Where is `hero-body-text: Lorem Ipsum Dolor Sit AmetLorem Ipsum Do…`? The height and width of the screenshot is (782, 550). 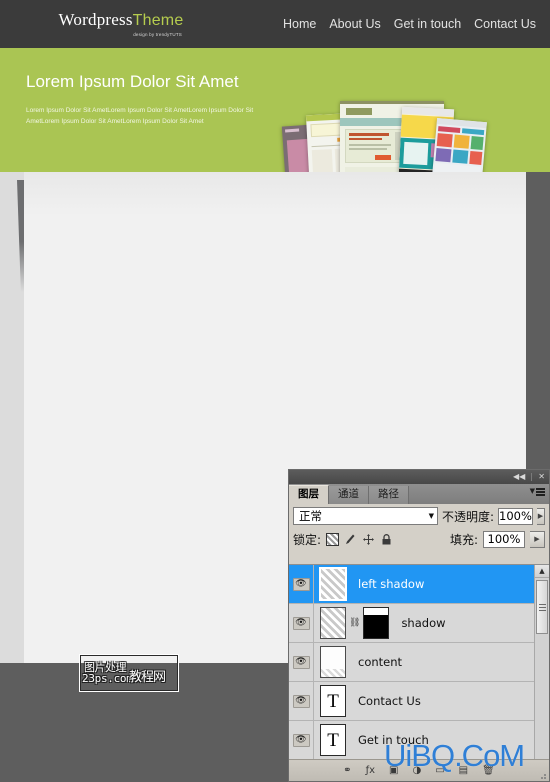
hero-body-text: Lorem Ipsum Dolor Sit AmetLorem Ipsum Do… is located at coordinates (140, 116).